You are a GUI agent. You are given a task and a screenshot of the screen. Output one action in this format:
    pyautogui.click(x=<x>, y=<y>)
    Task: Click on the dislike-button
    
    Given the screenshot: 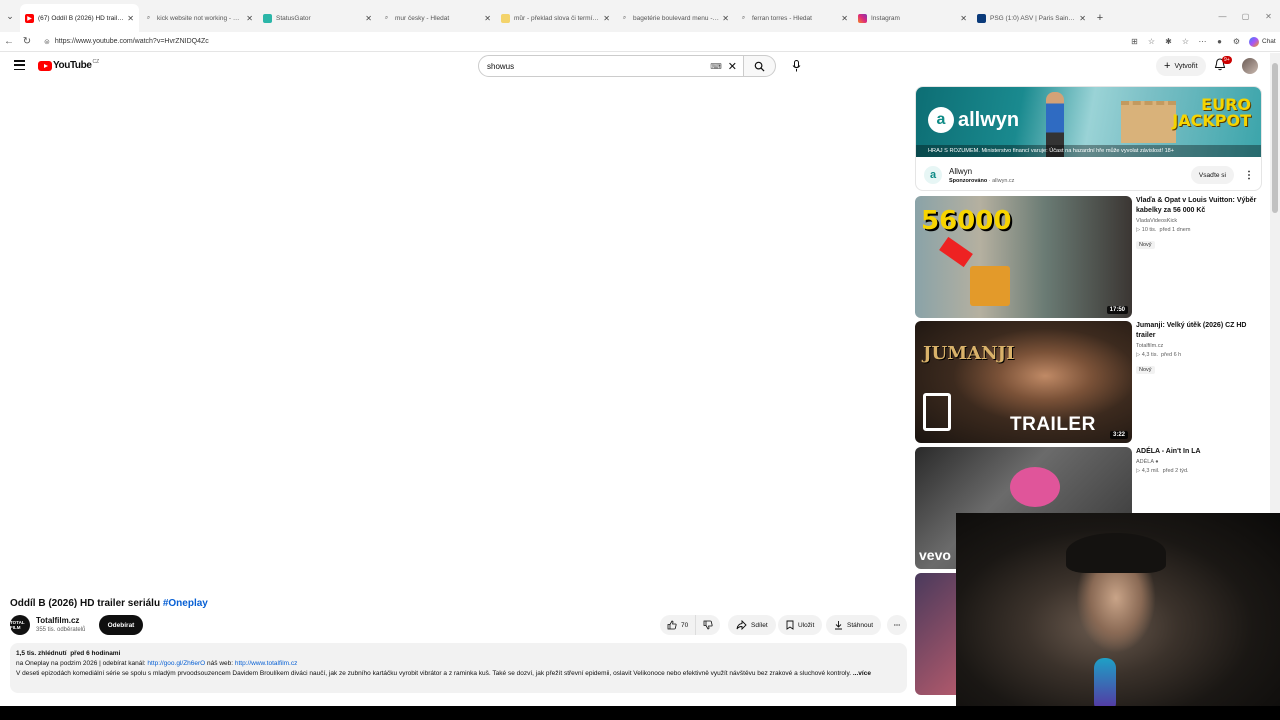 What is the action you would take?
    pyautogui.click(x=708, y=625)
    